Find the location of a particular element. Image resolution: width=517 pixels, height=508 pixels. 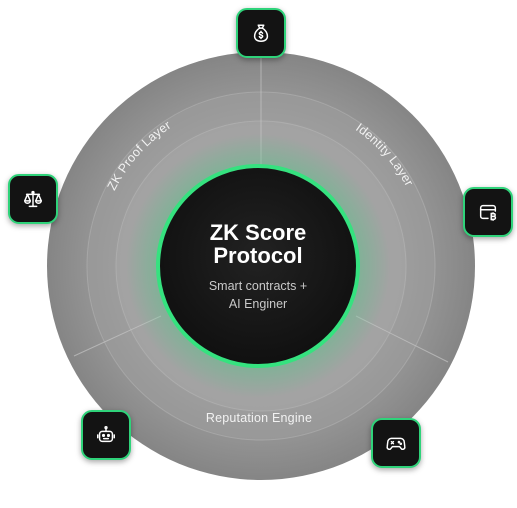

balance-scale-icon is located at coordinates (33, 199).